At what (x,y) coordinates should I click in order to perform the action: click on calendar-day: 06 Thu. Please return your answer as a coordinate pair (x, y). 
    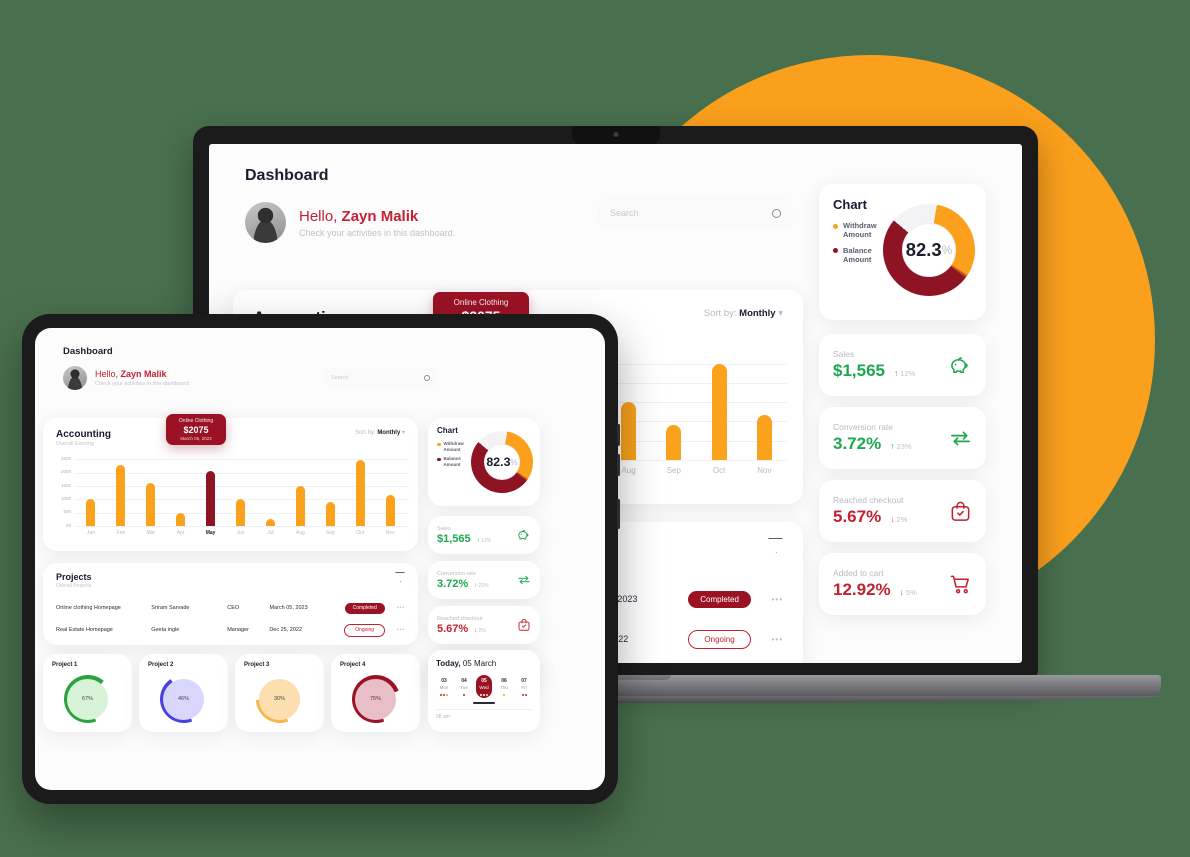
    Looking at the image, I should click on (504, 686).